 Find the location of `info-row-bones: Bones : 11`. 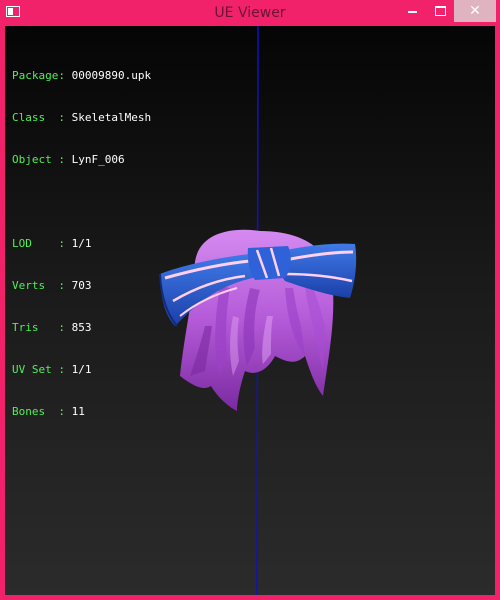

info-row-bones: Bones : 11 is located at coordinates (48, 411).